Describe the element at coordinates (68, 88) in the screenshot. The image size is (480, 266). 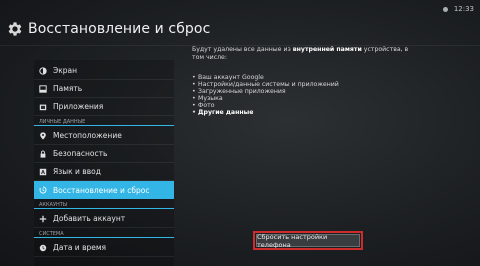
I see `sidebar-item-label: Память` at that location.